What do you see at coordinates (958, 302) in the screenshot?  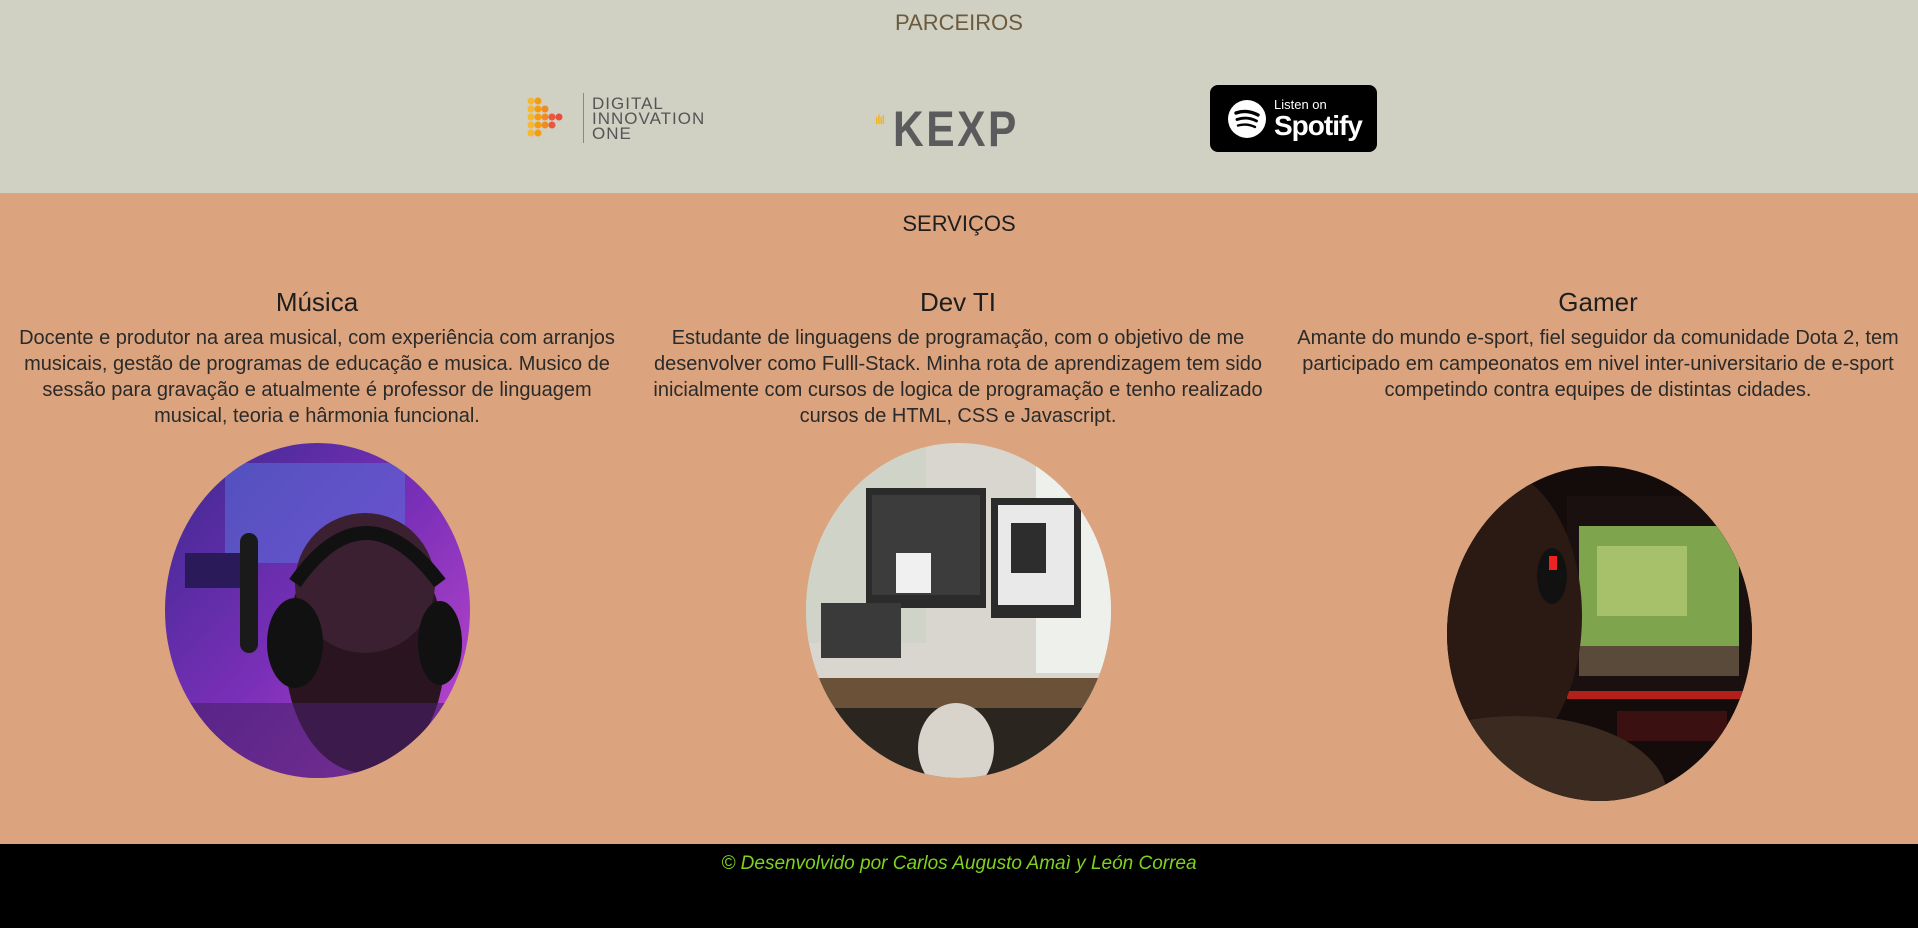 I see `service-title: Dev TI` at bounding box center [958, 302].